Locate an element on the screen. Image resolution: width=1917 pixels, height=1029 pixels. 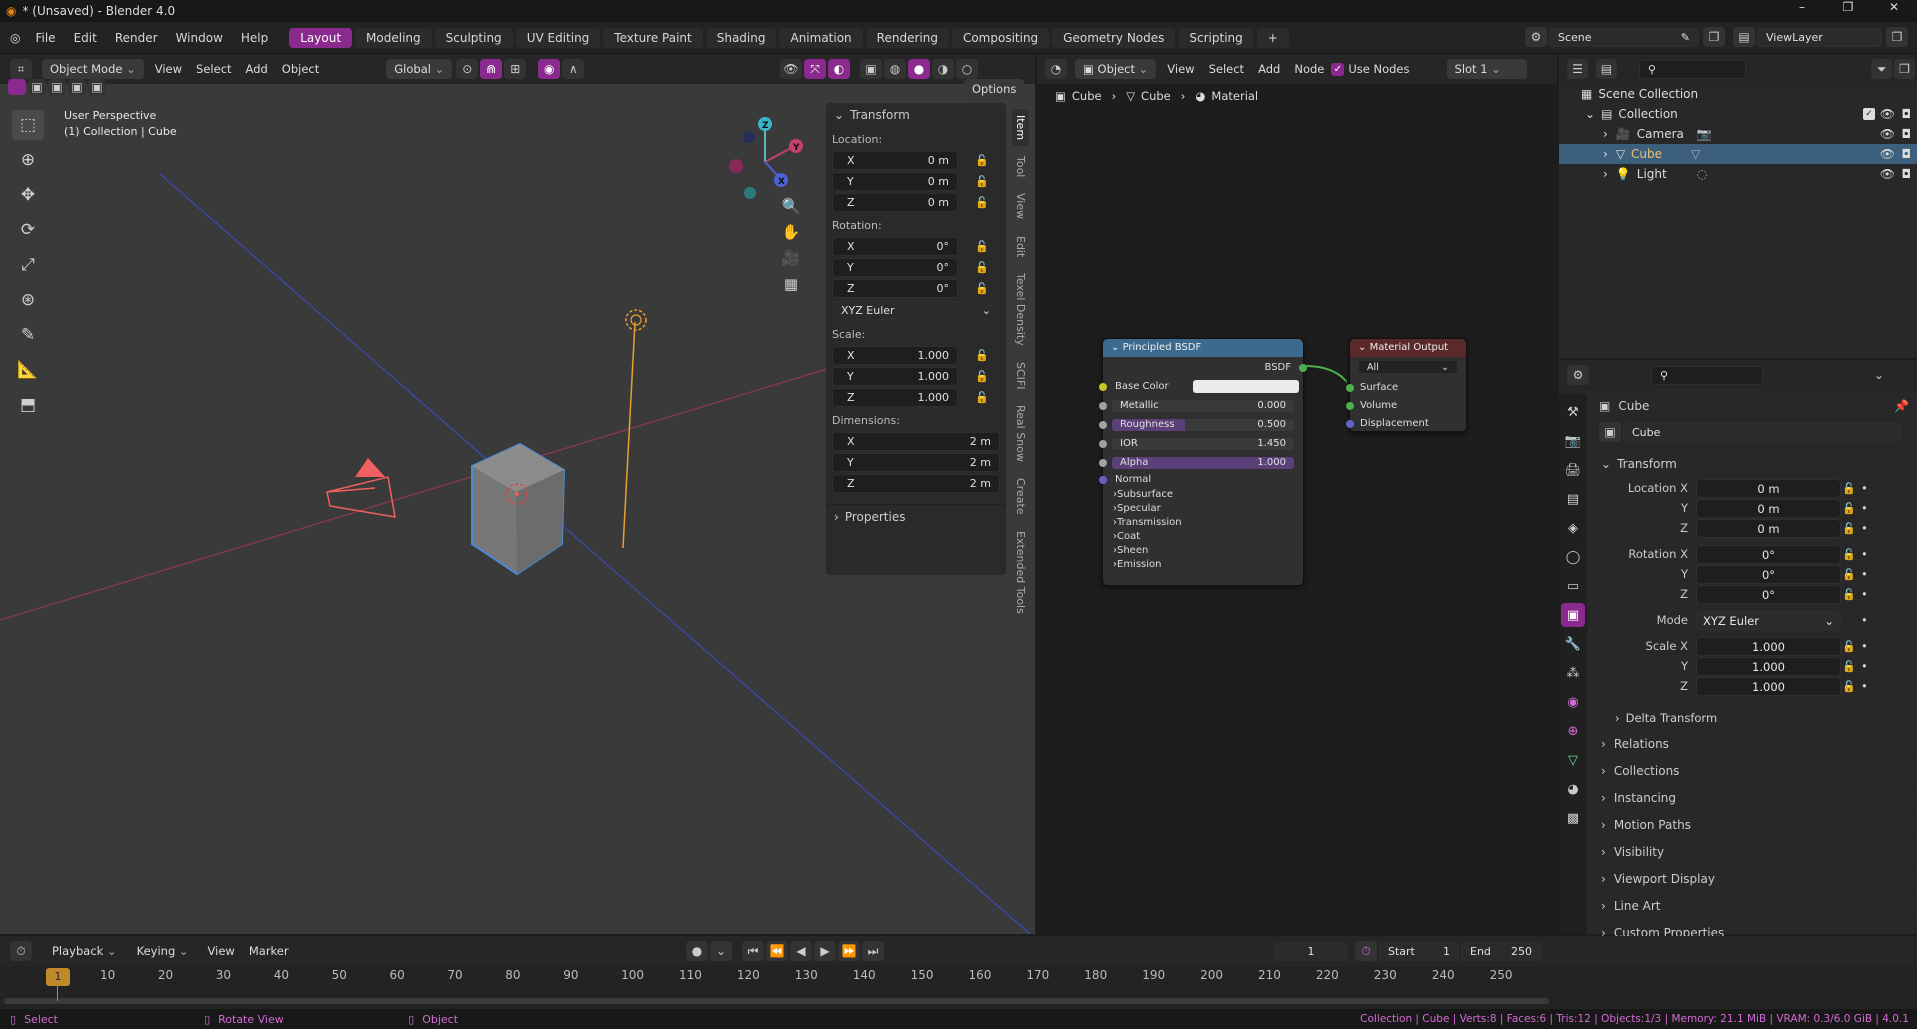
menu-render: Render is located at coordinates (136, 38).